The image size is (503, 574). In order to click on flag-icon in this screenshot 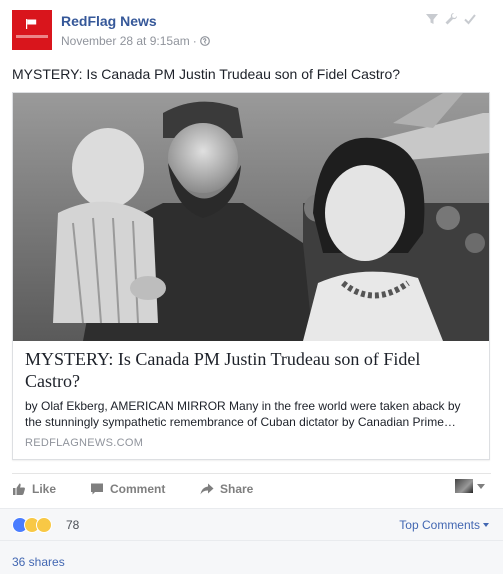, I will do `click(31, 24)`.